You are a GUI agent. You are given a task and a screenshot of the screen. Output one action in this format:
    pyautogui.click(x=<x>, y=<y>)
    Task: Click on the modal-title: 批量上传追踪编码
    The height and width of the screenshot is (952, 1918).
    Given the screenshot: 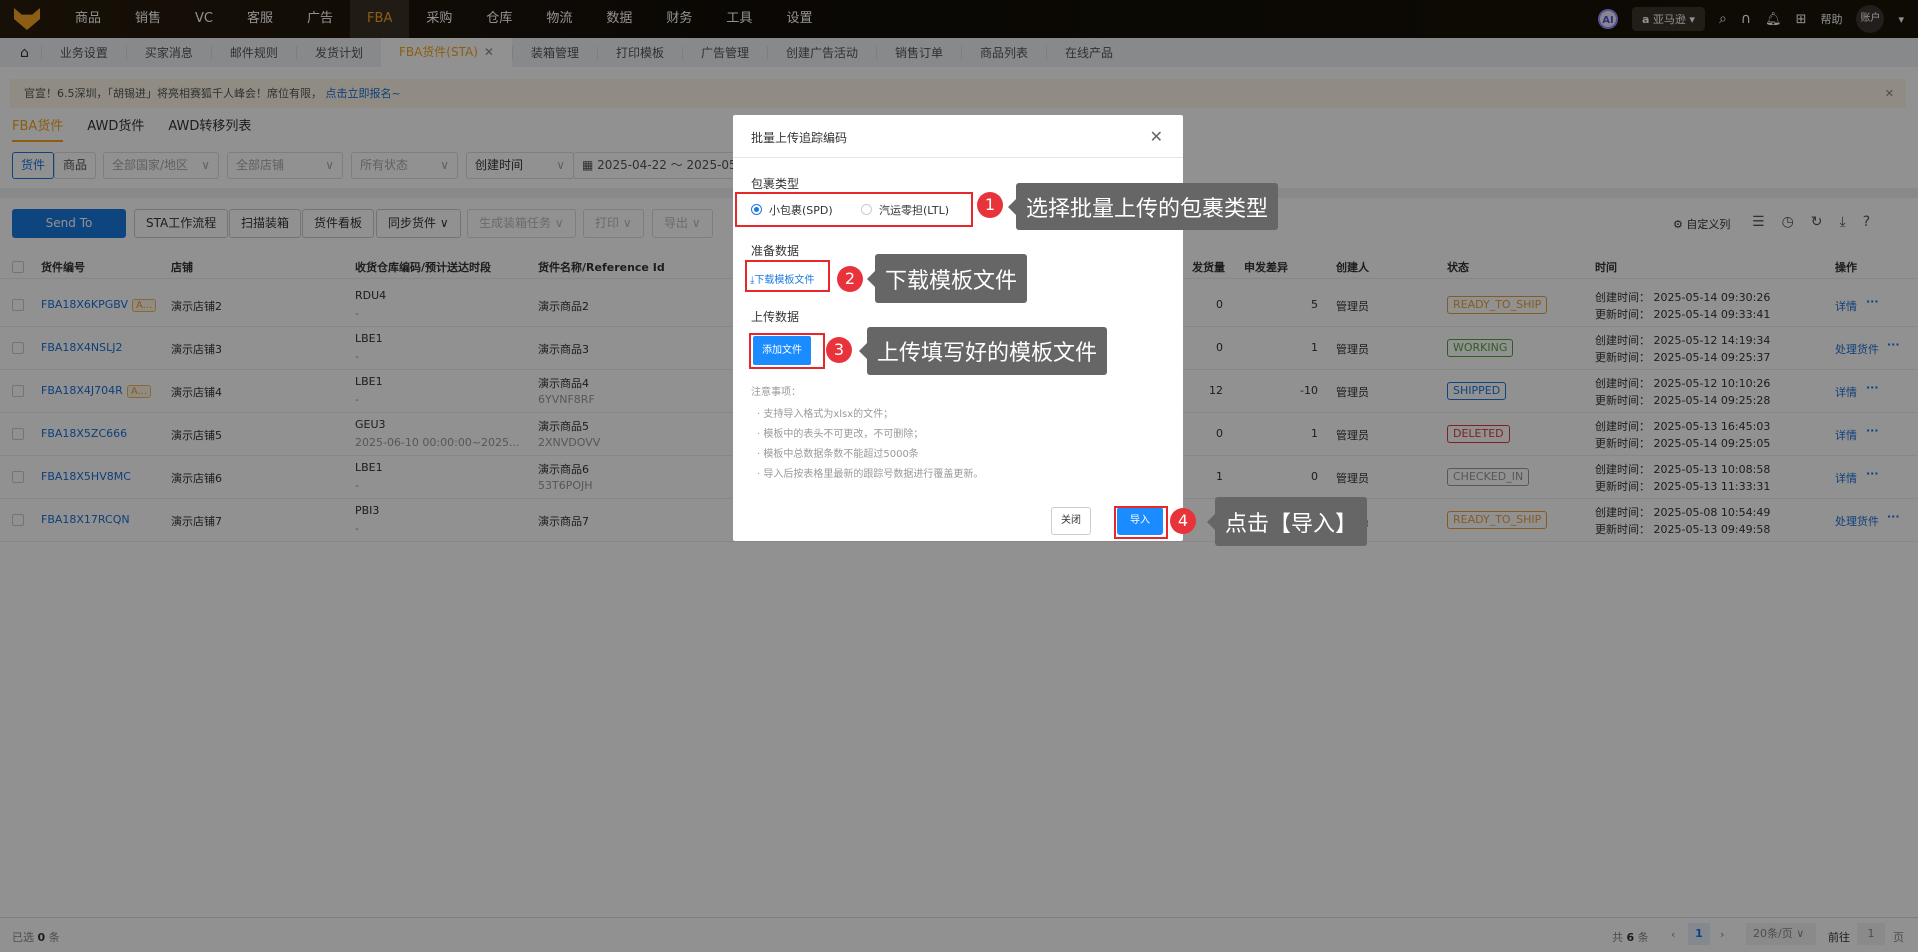 What is the action you would take?
    pyautogui.click(x=799, y=138)
    